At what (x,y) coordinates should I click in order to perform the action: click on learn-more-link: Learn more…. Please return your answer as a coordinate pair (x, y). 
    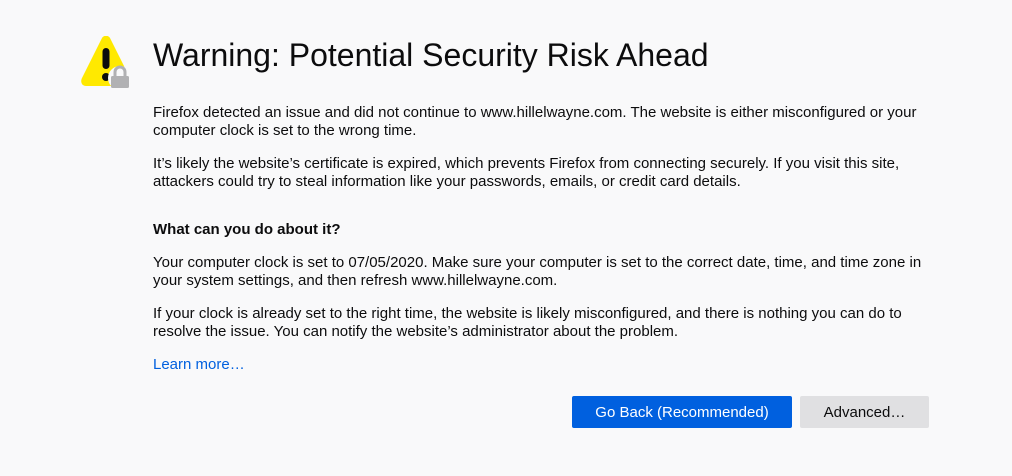
    Looking at the image, I should click on (199, 365).